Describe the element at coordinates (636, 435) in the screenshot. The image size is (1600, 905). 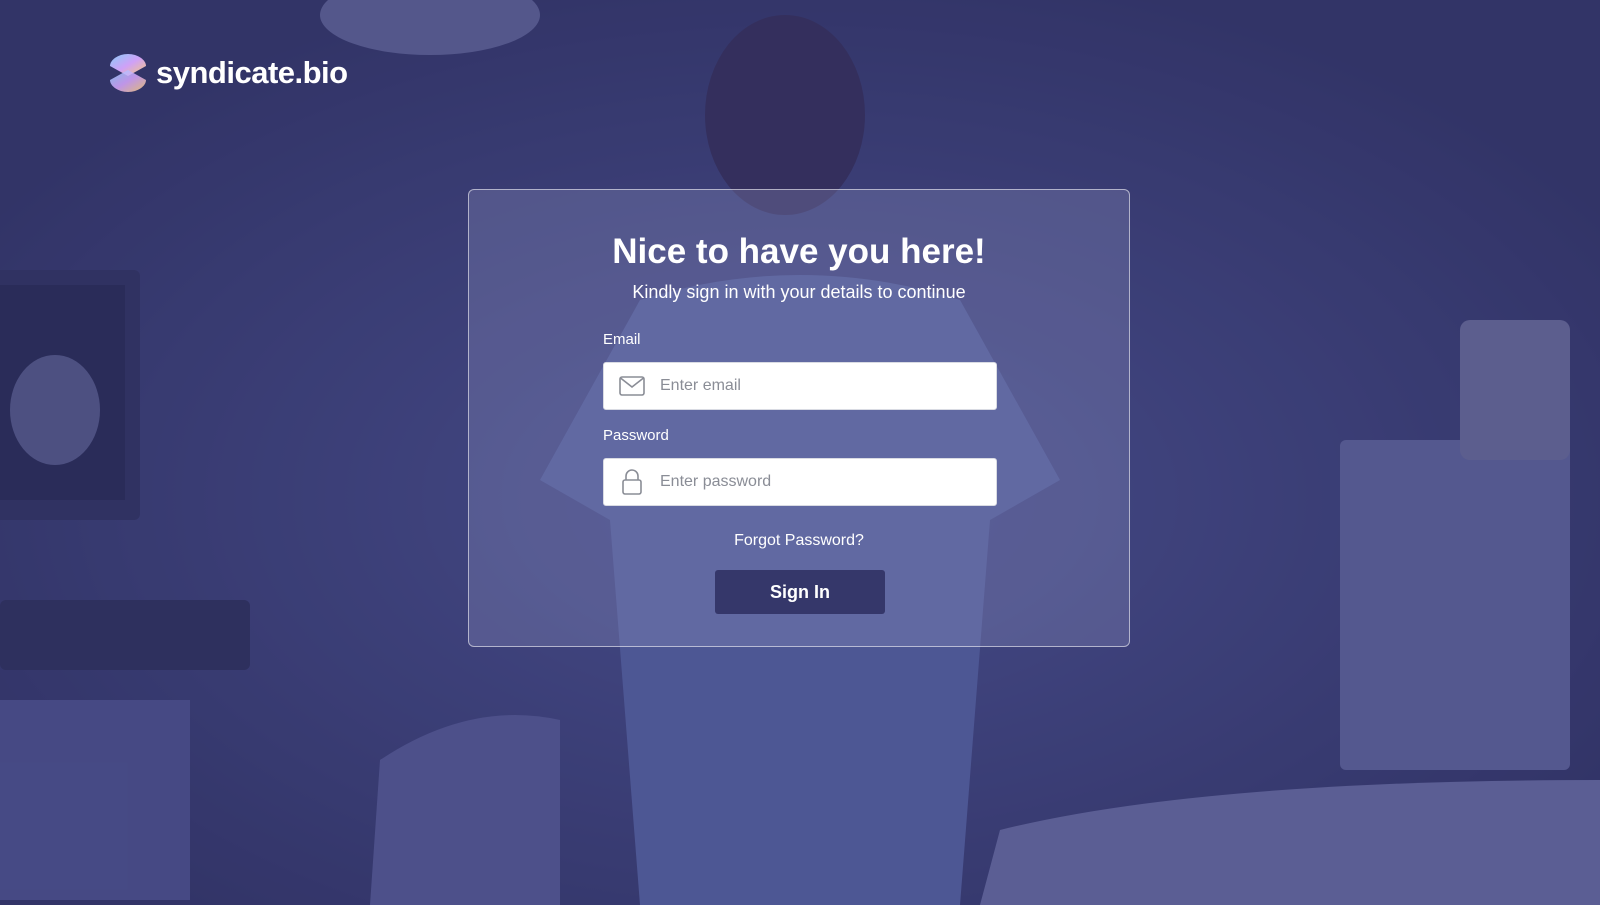
I see `password-label: Password` at that location.